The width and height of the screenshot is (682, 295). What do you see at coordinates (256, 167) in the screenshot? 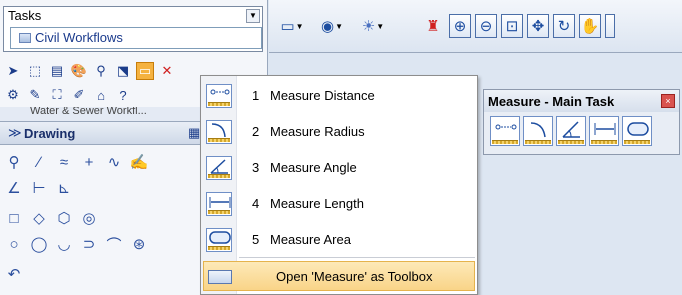
I see `menu-item-number: 3` at bounding box center [256, 167].